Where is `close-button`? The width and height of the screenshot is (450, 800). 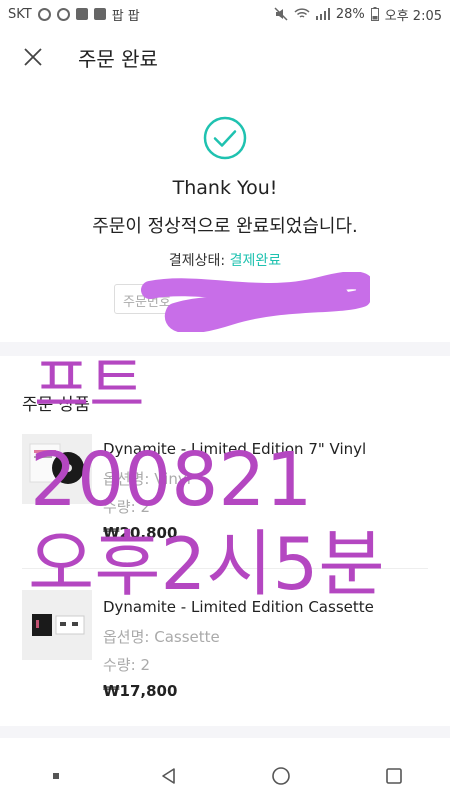 close-button is located at coordinates (33, 57).